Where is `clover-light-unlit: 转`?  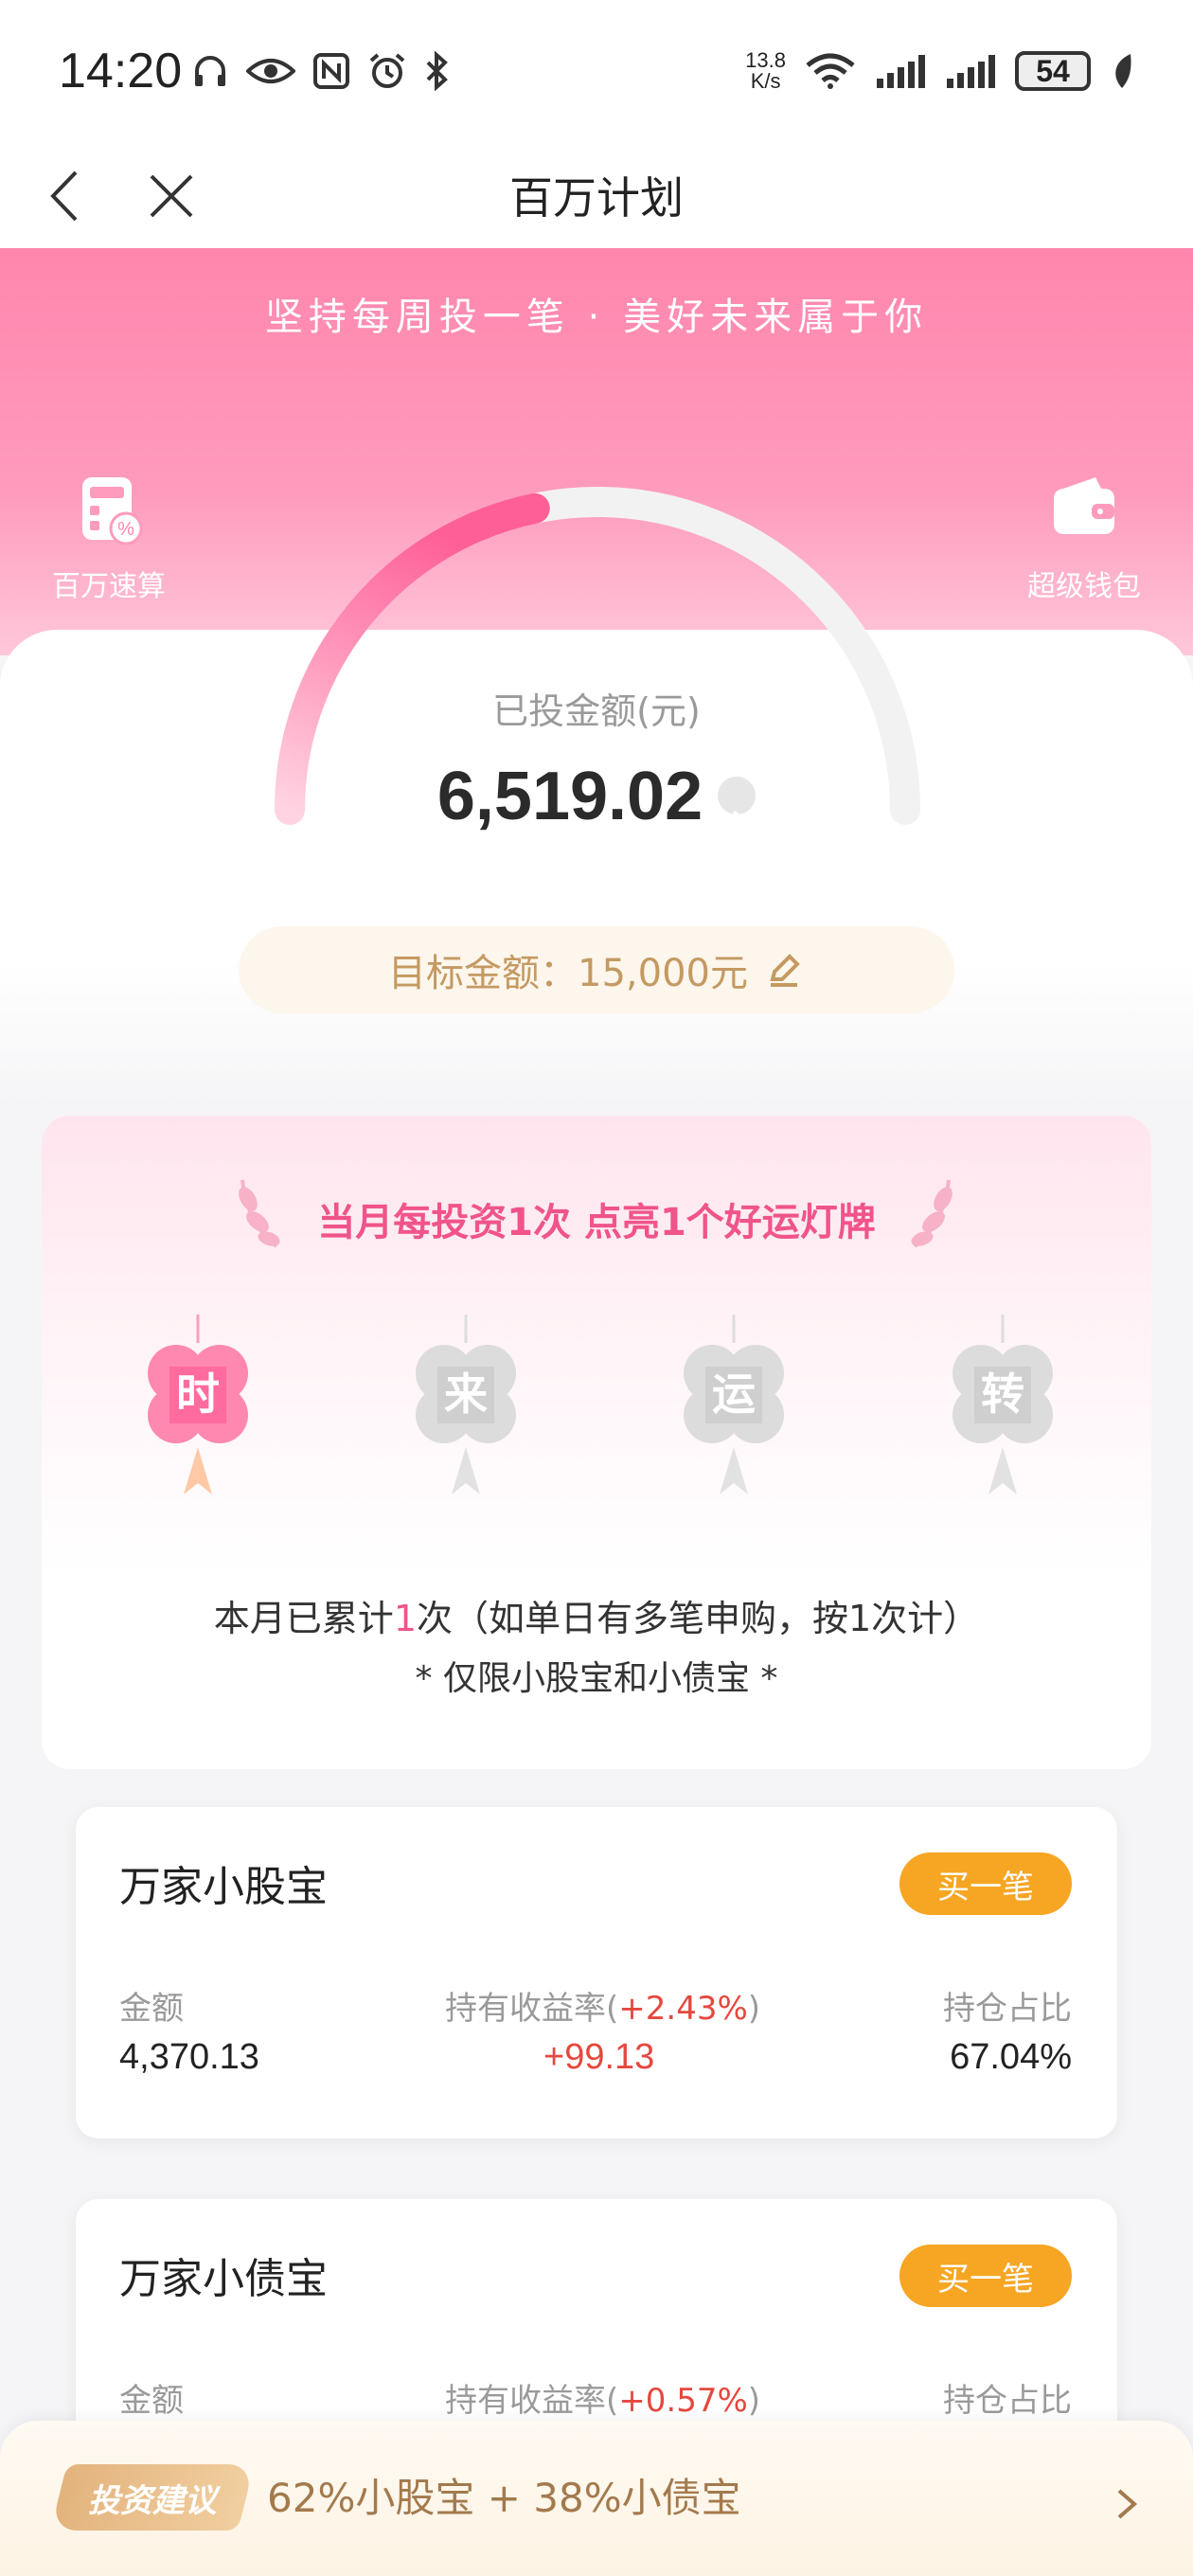 clover-light-unlit: 转 is located at coordinates (1003, 1404).